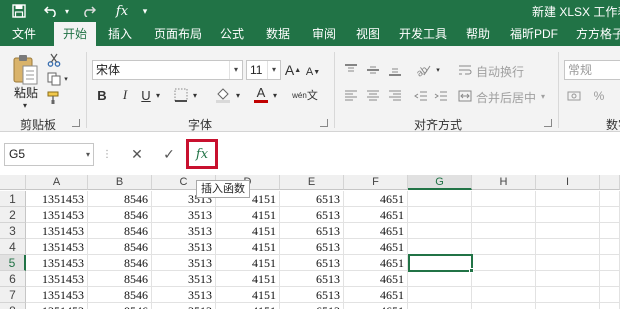 The width and height of the screenshot is (620, 309). I want to click on increase-indent-icon, so click(441, 96).